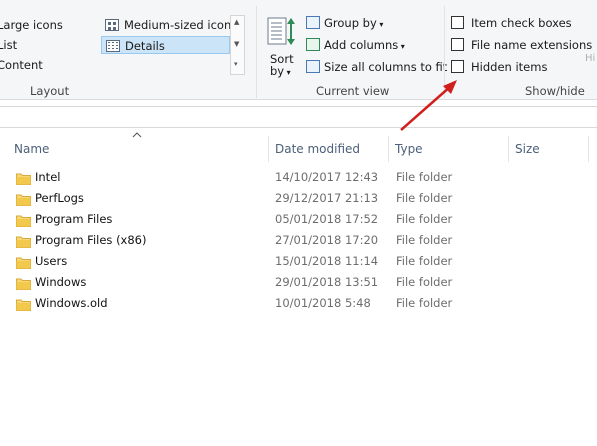 Image resolution: width=597 pixels, height=446 pixels. I want to click on current-view-group-label: Current view, so click(353, 91).